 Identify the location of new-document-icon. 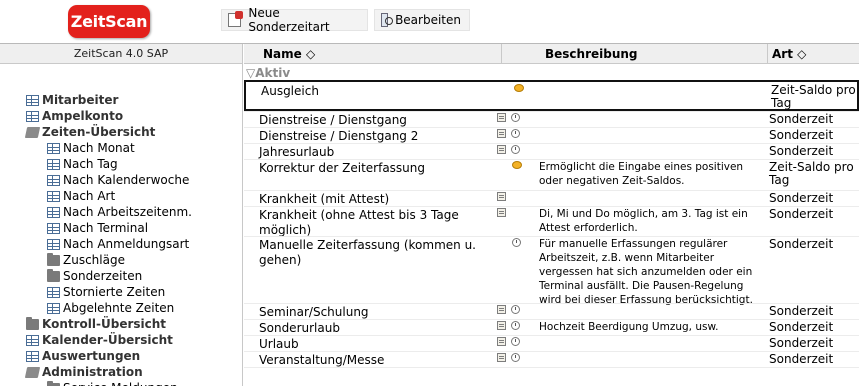
(236, 19).